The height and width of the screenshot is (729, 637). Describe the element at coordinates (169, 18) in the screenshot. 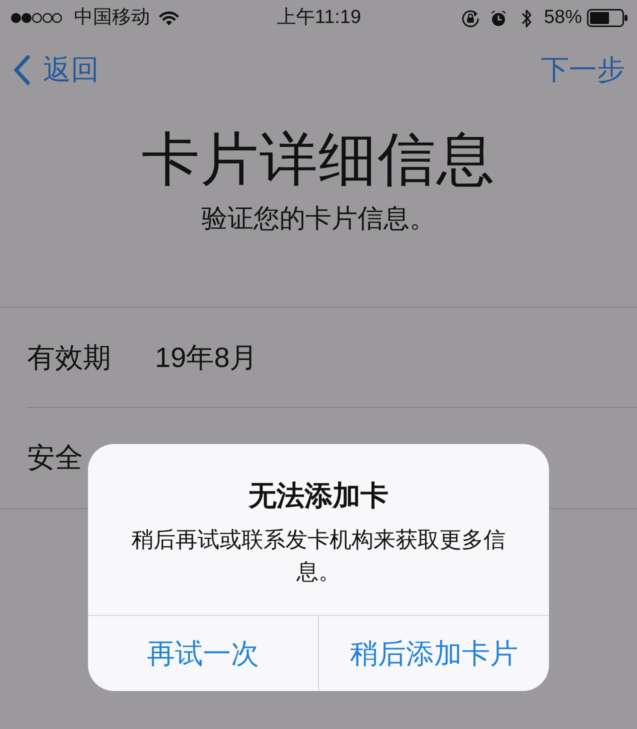

I see `wifi-icon` at that location.